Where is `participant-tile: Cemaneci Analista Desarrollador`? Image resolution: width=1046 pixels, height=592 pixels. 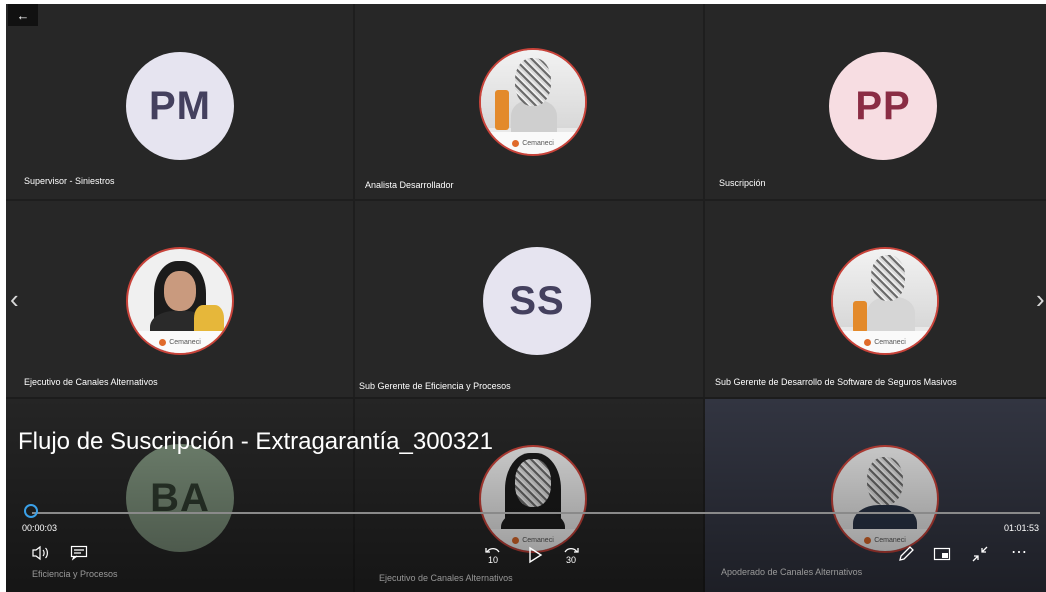 participant-tile: Cemaneci Analista Desarrollador is located at coordinates (529, 101).